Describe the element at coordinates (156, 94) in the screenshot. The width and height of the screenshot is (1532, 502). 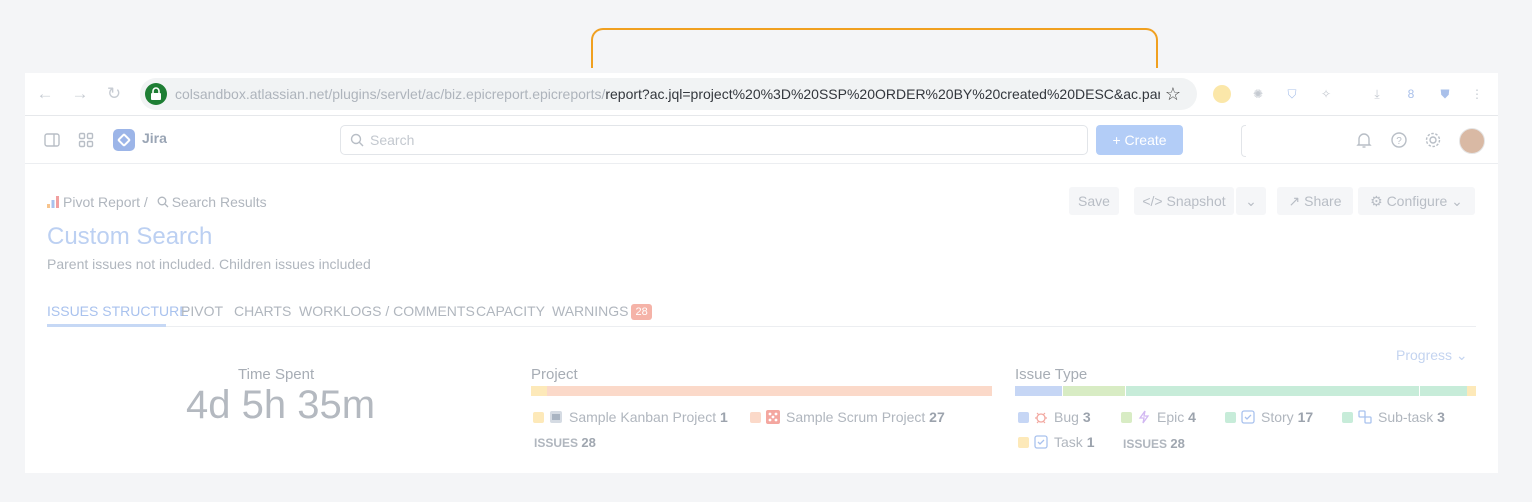
I see `lock-icon` at that location.